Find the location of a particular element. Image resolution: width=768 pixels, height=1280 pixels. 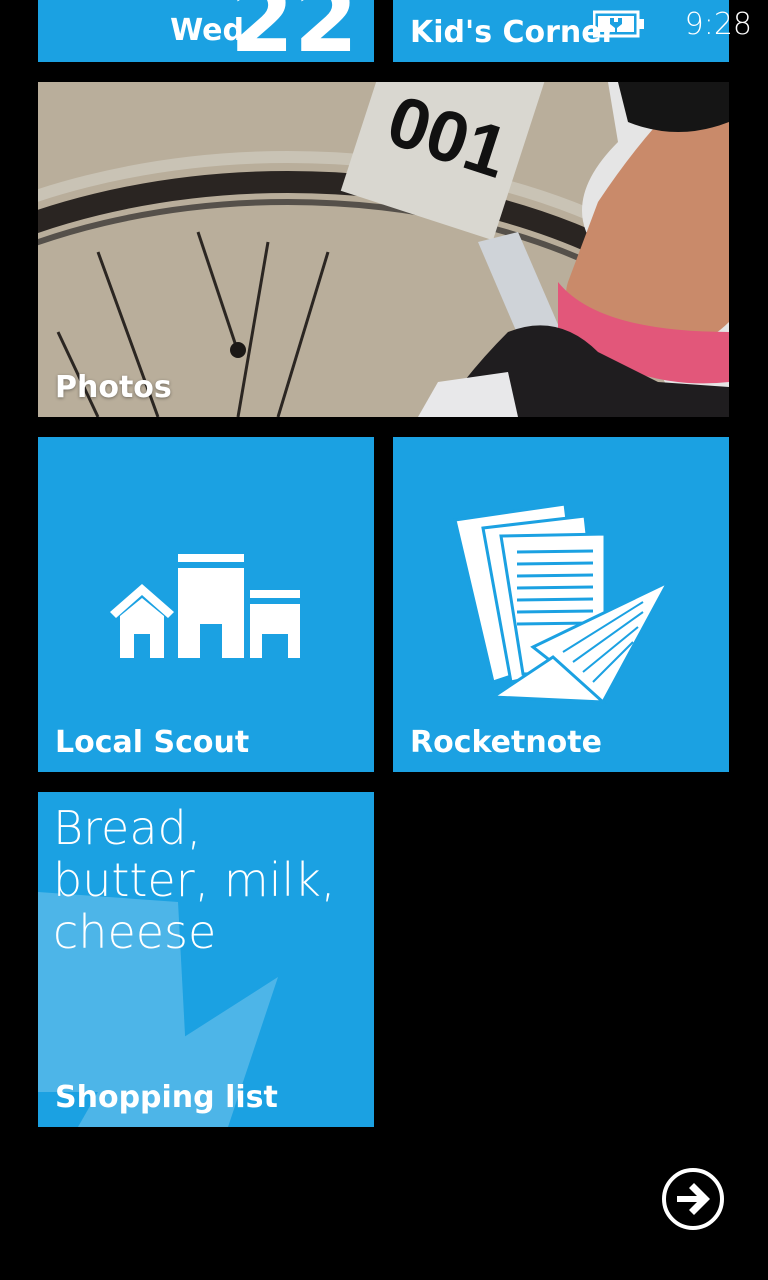

rocketnote-tile: Rocketnote is located at coordinates (561, 604).